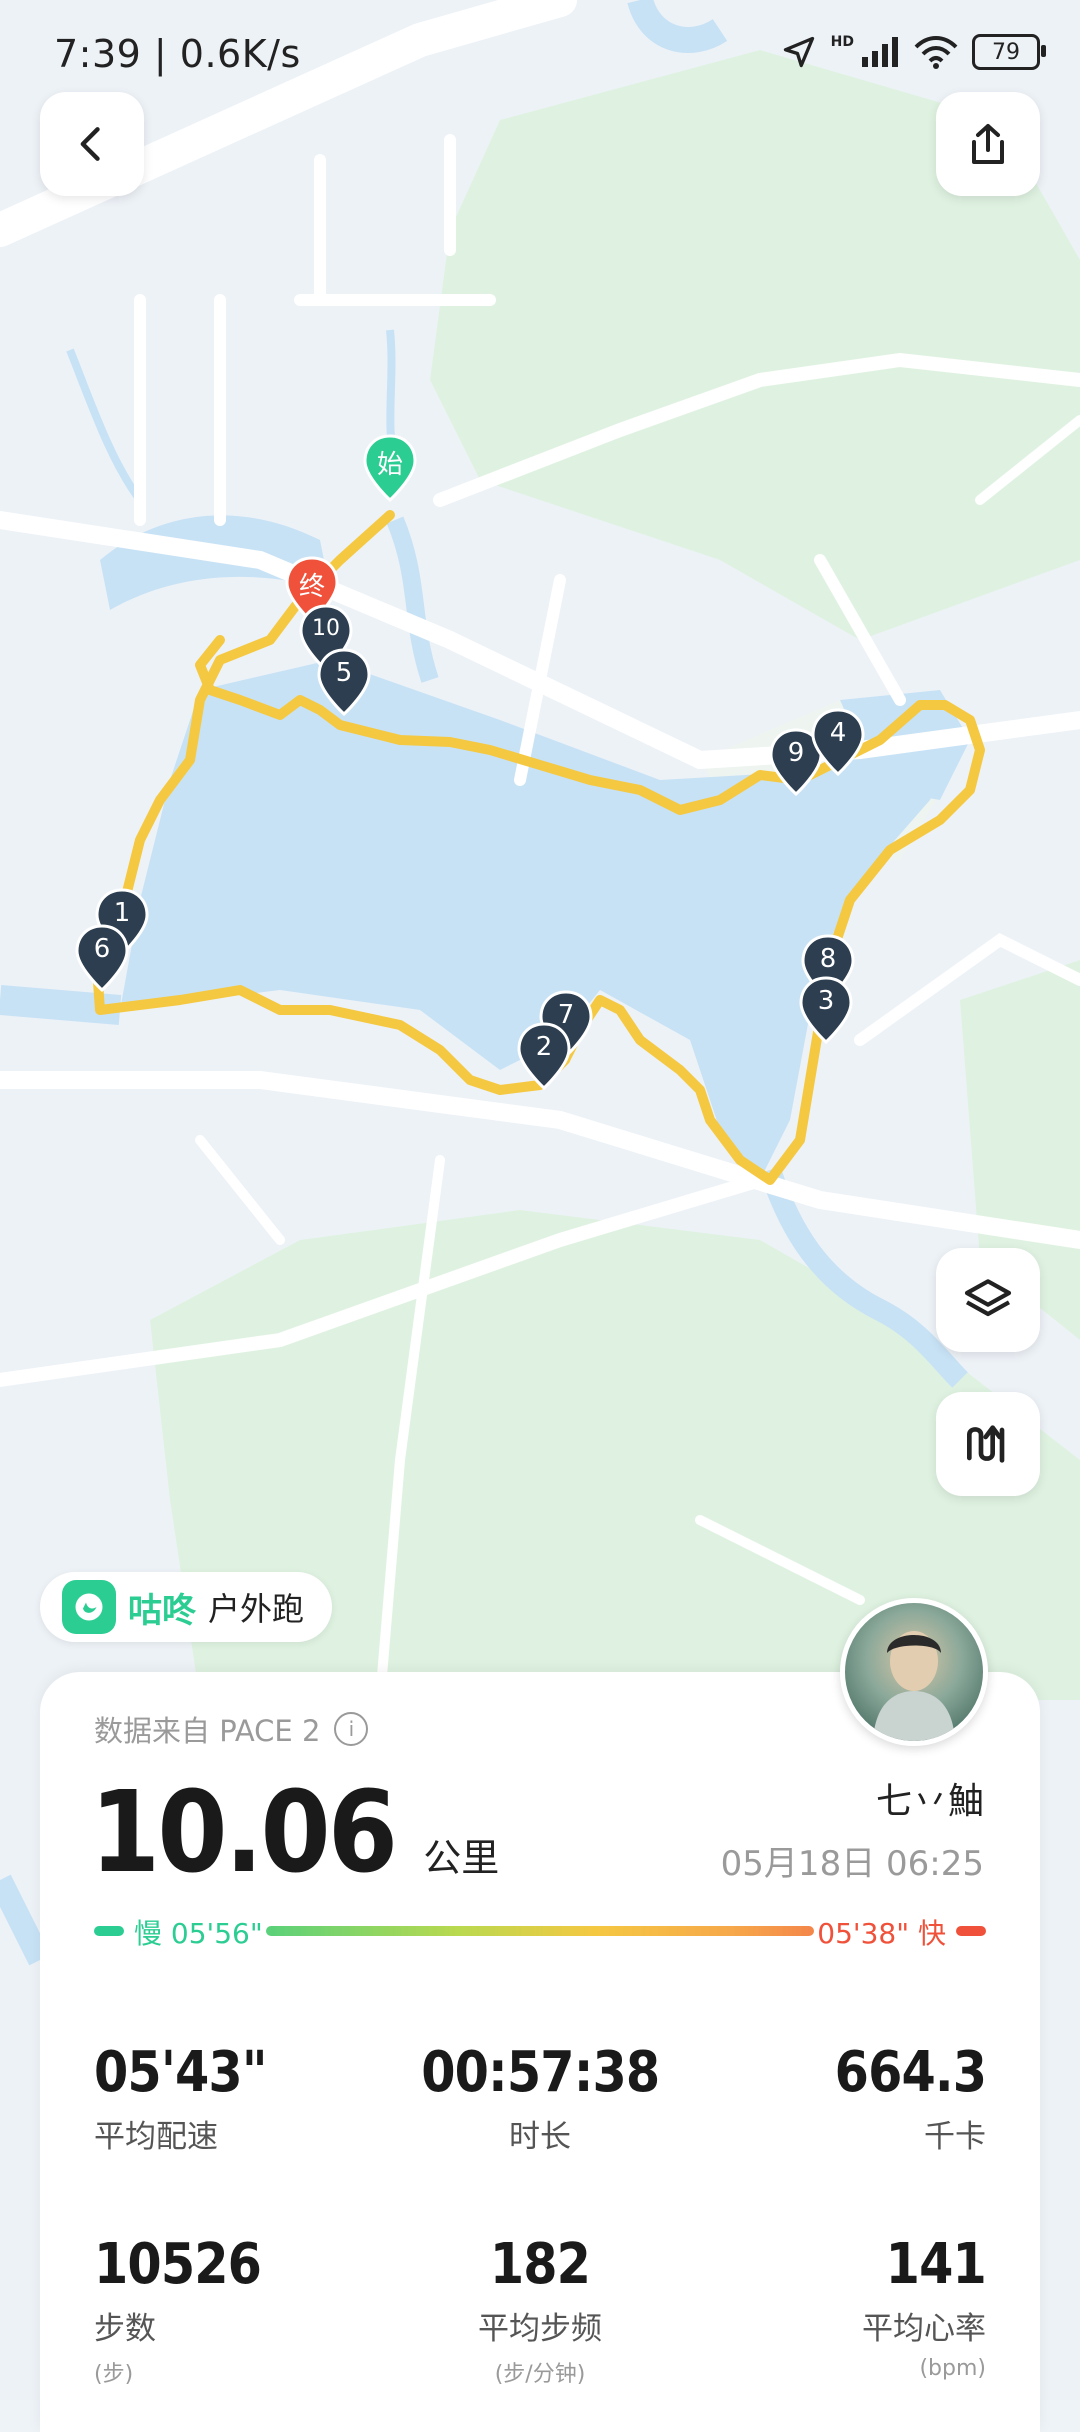 This screenshot has width=1080, height=2432. I want to click on share-button, so click(988, 144).